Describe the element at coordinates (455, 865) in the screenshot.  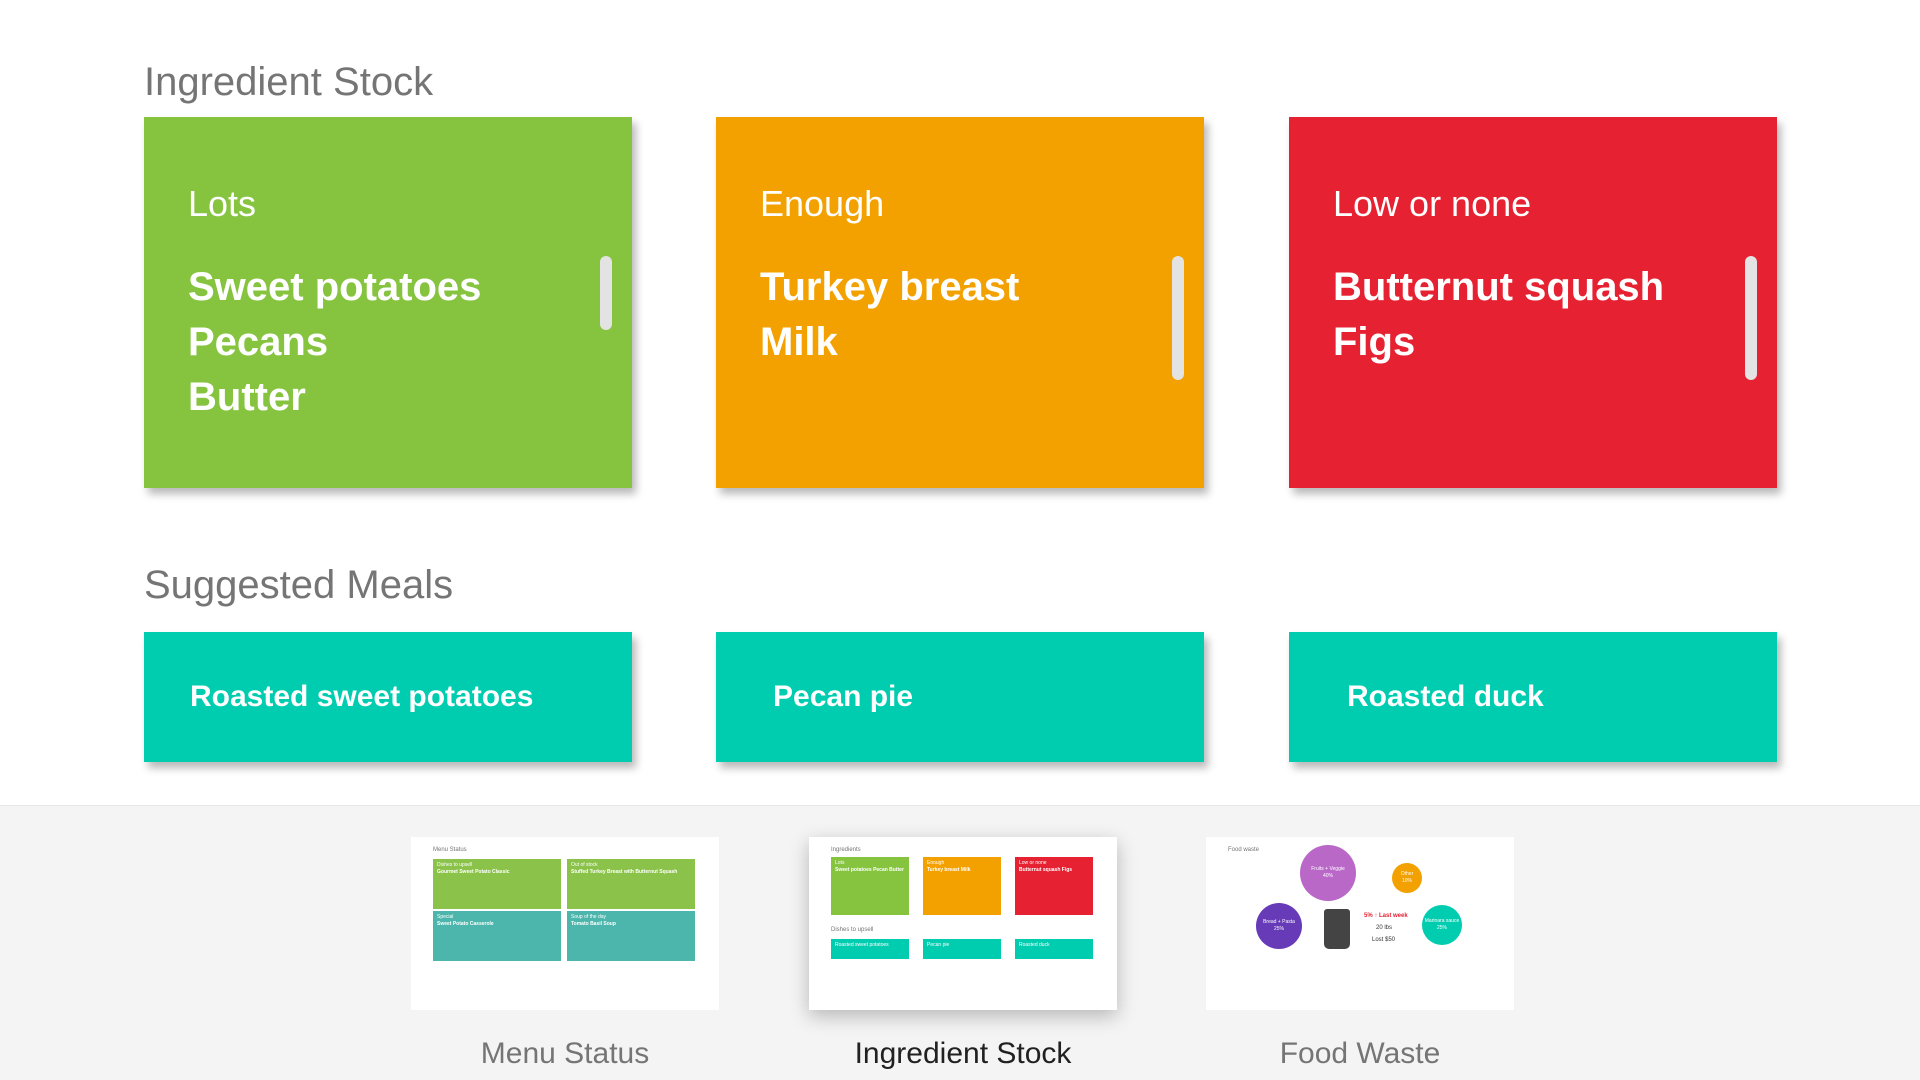
I see `thumb-card-heading: Dishes to upsell` at that location.